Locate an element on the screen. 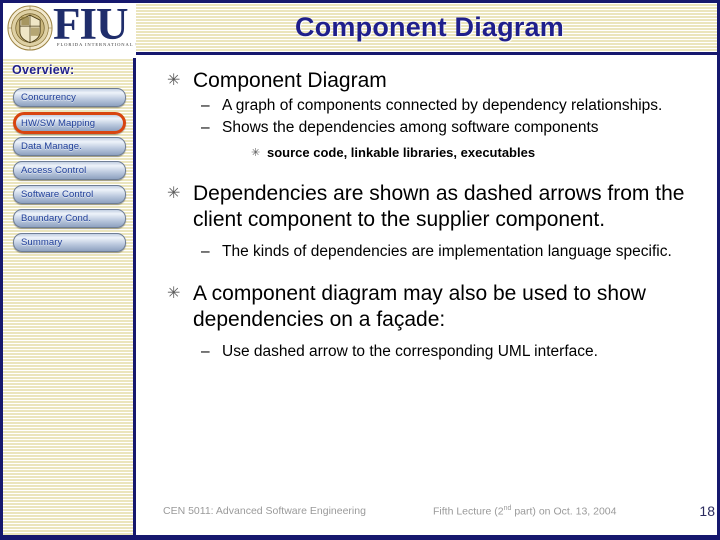  sidebar-item-label: Boundary Cond. is located at coordinates (56, 218).